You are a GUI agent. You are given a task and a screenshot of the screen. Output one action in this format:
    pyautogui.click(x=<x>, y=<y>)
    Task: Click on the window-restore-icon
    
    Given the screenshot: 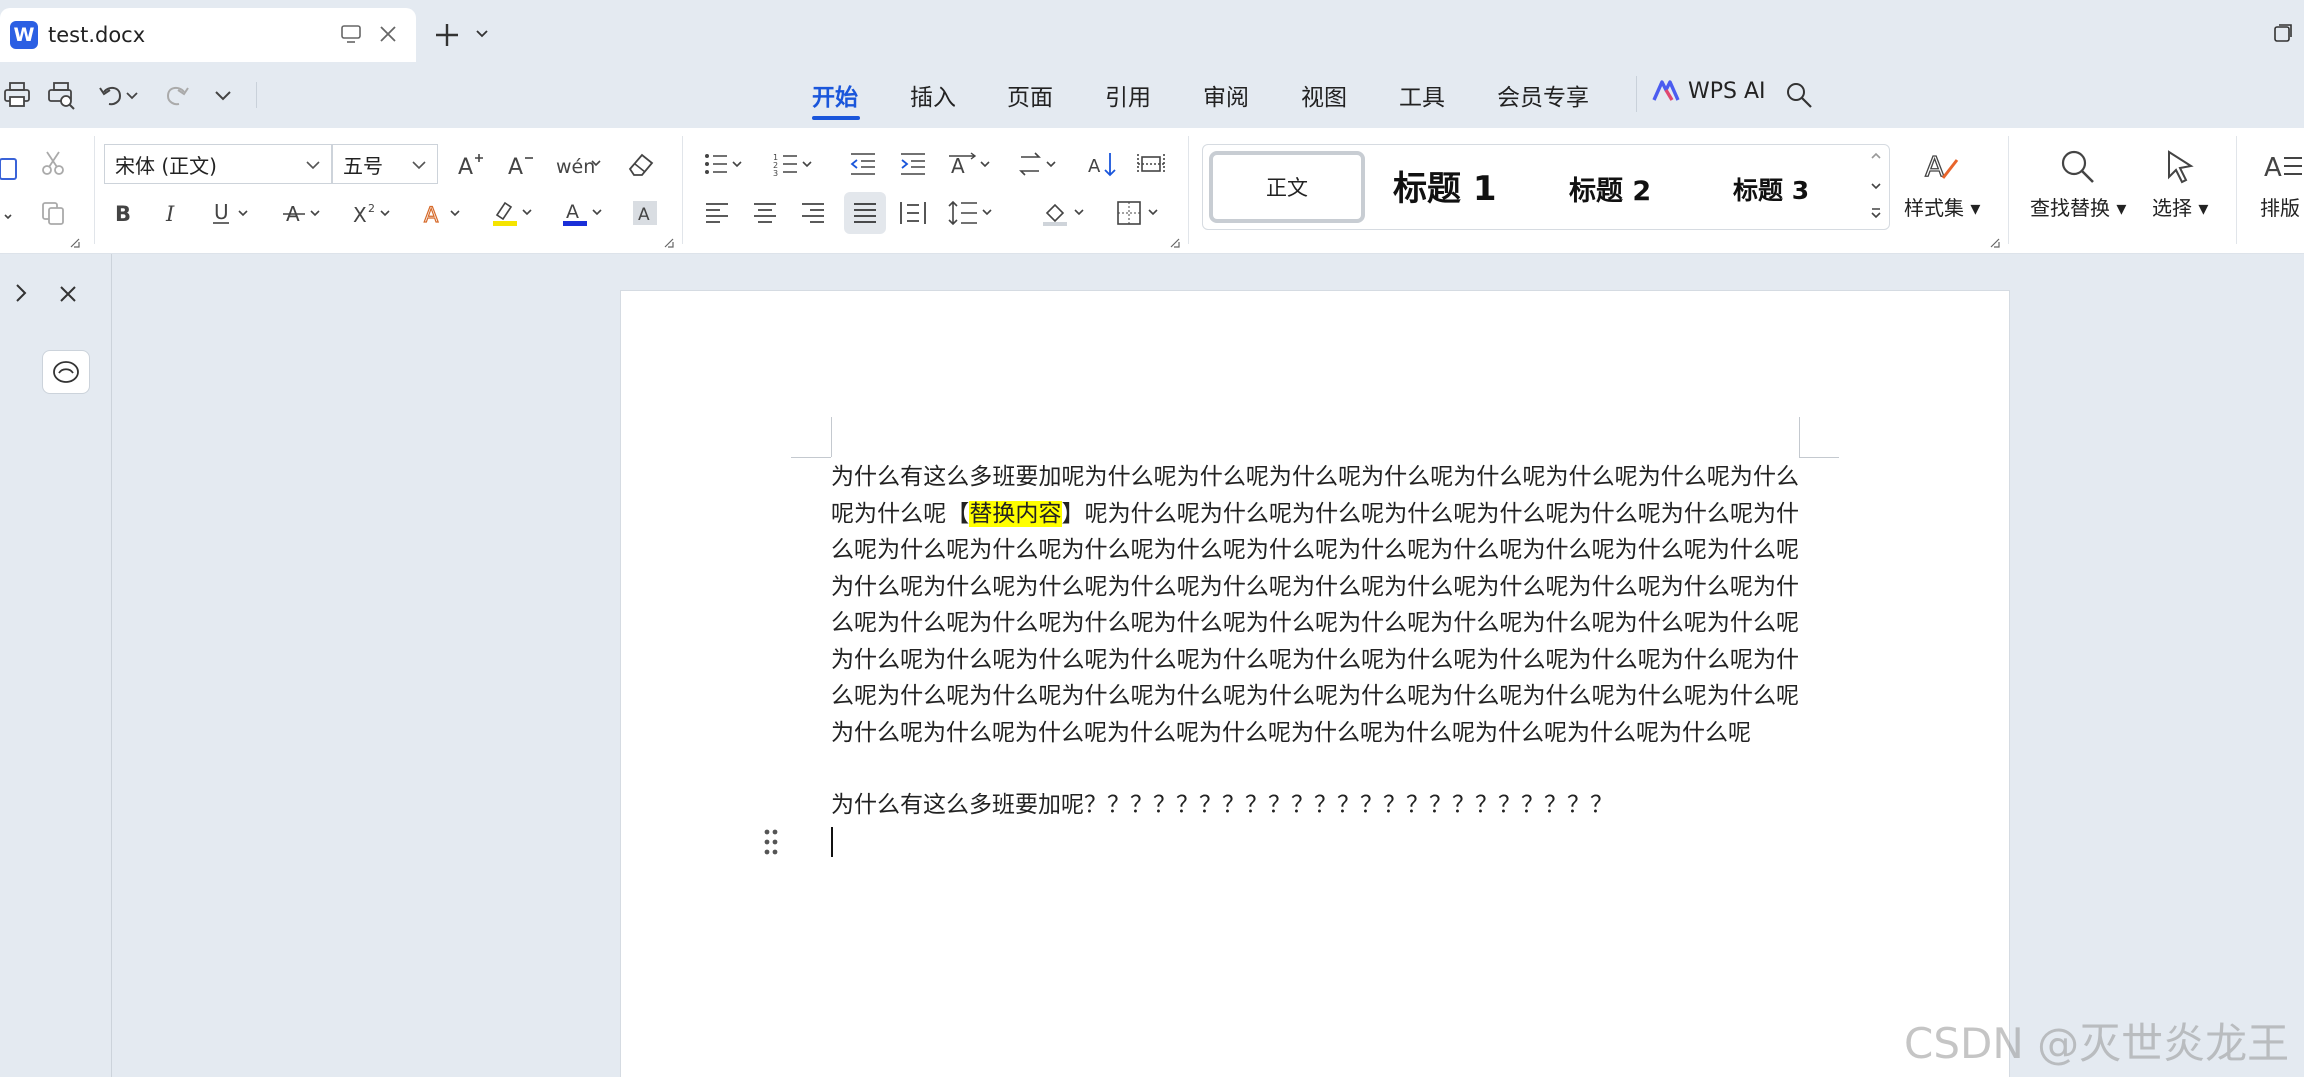 What is the action you would take?
    pyautogui.click(x=2283, y=33)
    